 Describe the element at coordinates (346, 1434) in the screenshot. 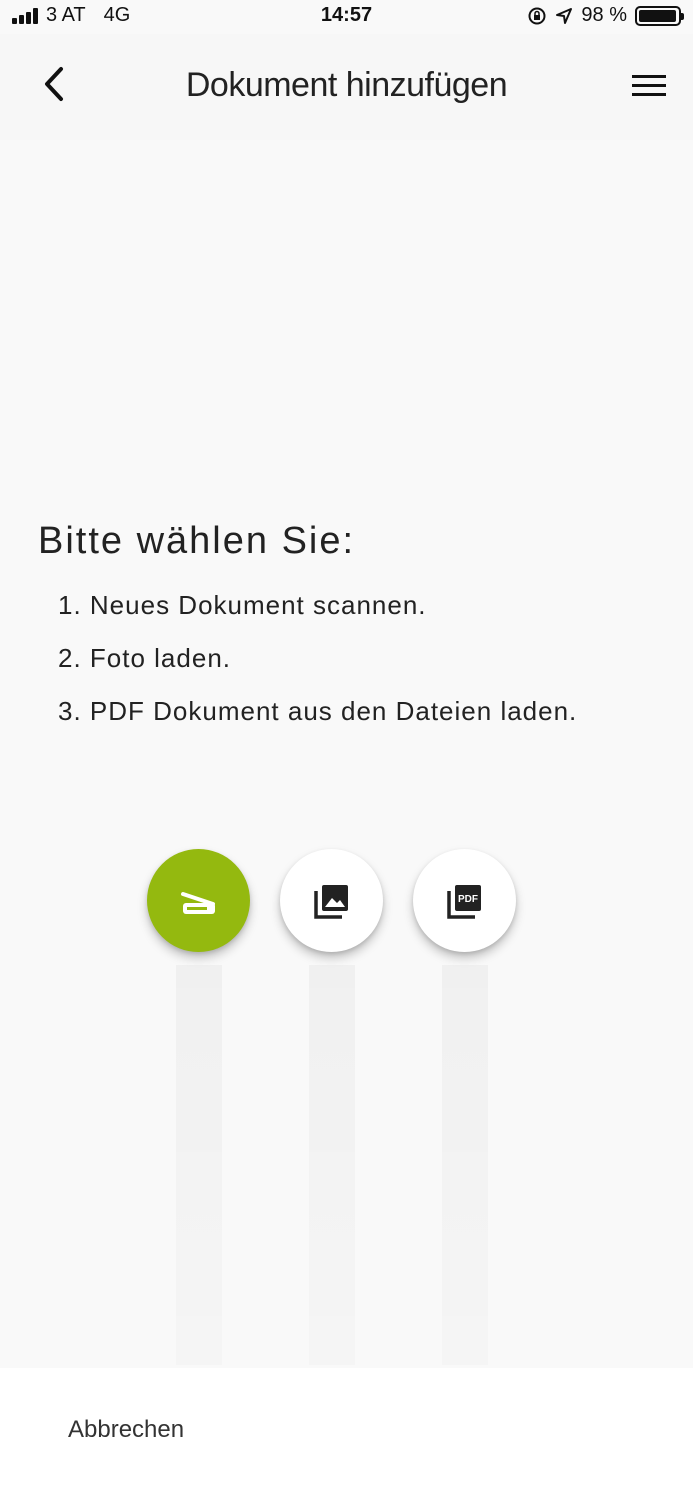

I see `bottom-bar: Abbrechen` at that location.